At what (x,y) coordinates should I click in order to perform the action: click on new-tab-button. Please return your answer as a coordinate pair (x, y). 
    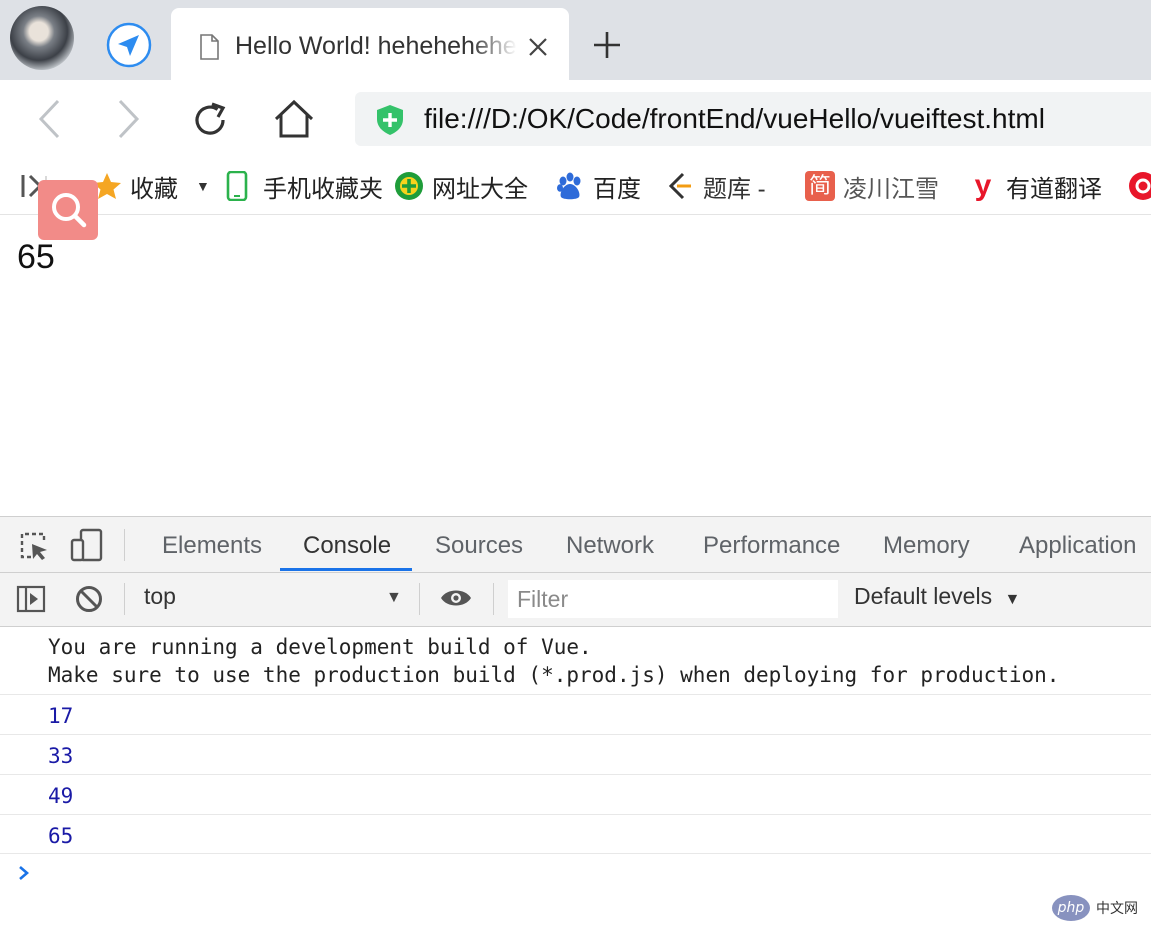
    Looking at the image, I should click on (607, 47).